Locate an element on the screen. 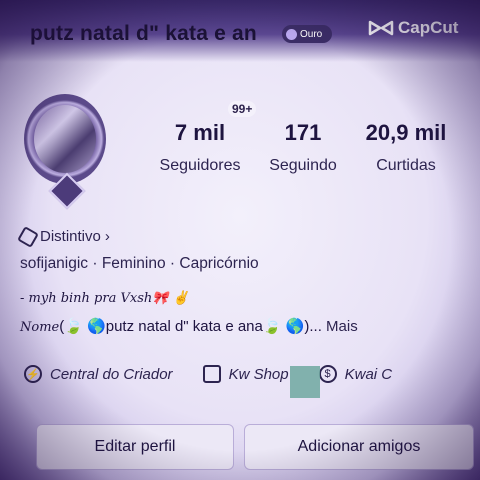  ouro-badge: Ouro is located at coordinates (307, 34).